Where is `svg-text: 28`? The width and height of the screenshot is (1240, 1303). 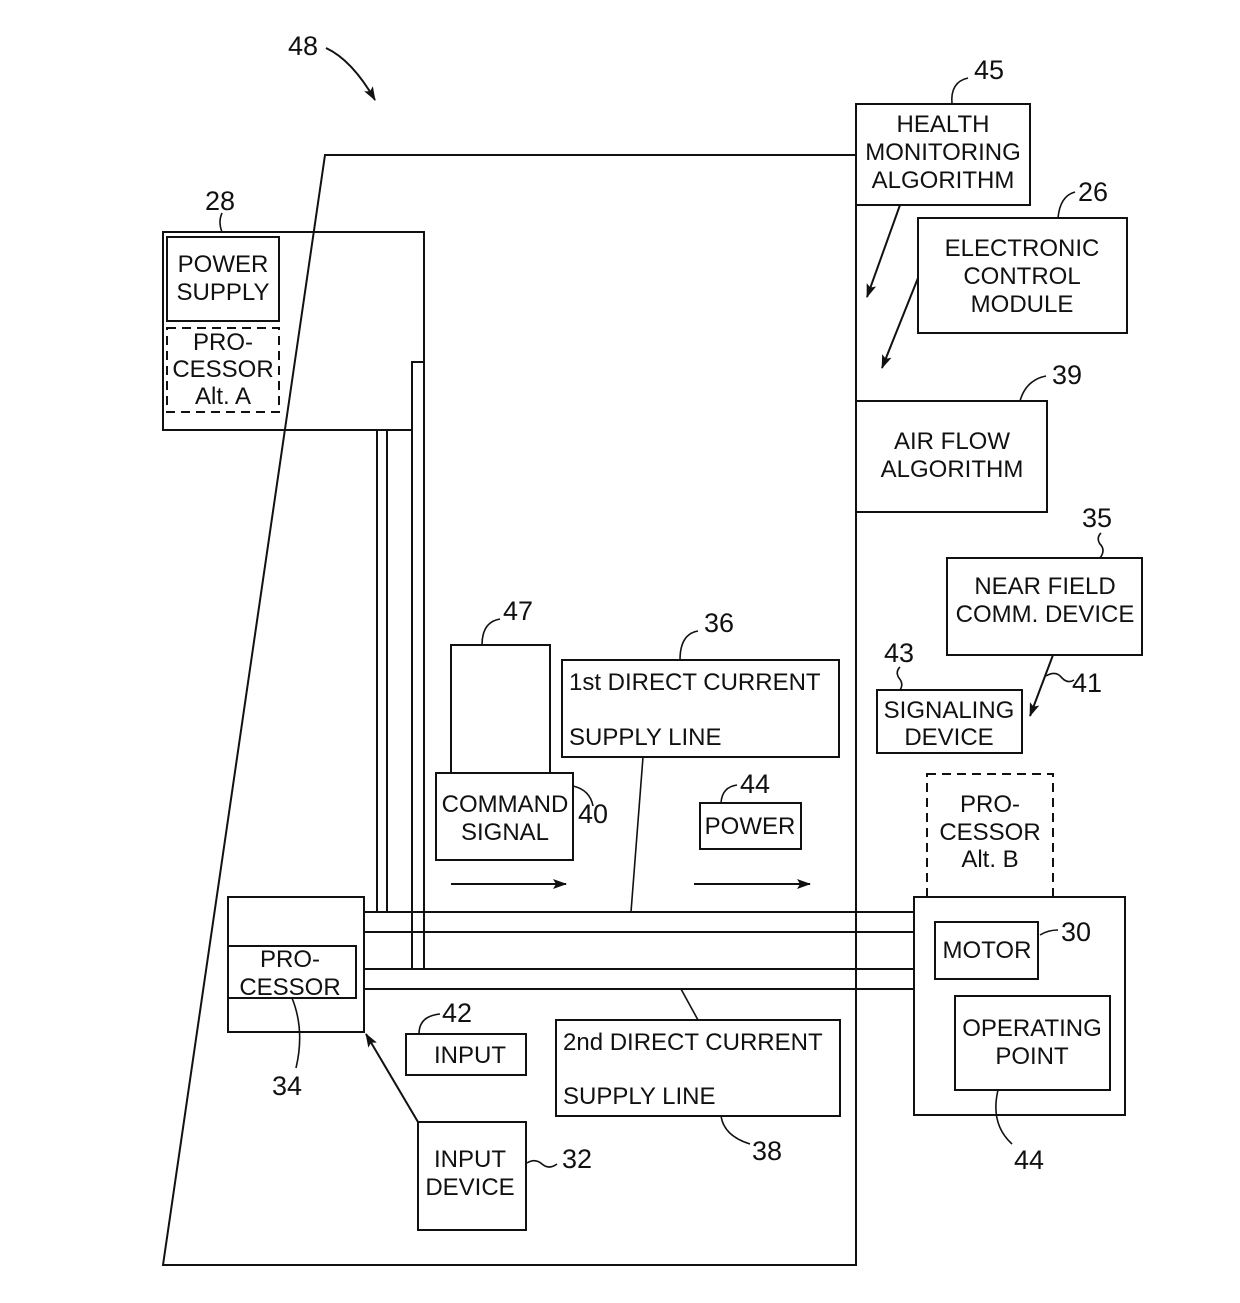
svg-text: 28 is located at coordinates (220, 201).